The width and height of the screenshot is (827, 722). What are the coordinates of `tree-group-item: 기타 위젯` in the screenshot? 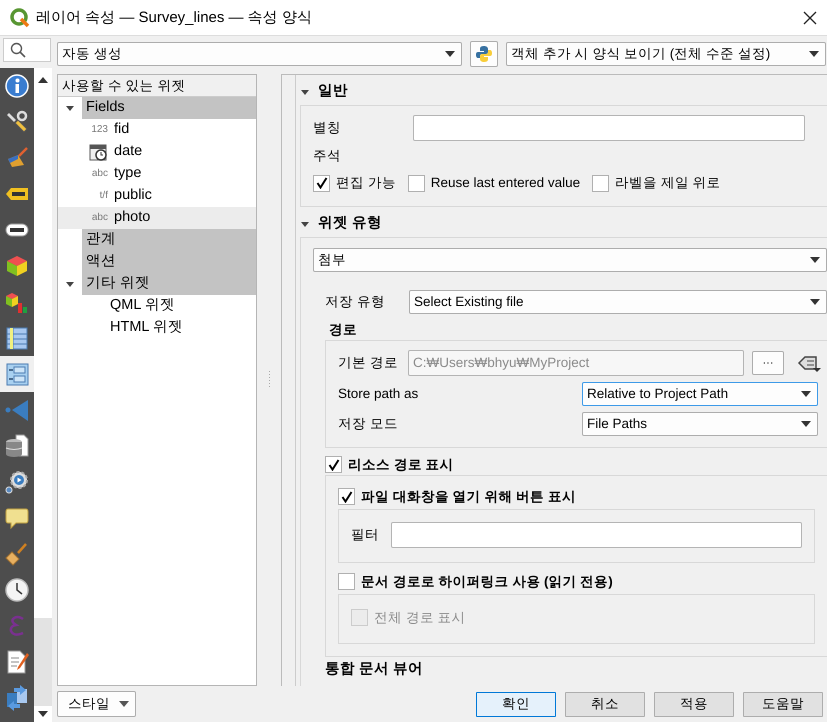 It's located at (169, 284).